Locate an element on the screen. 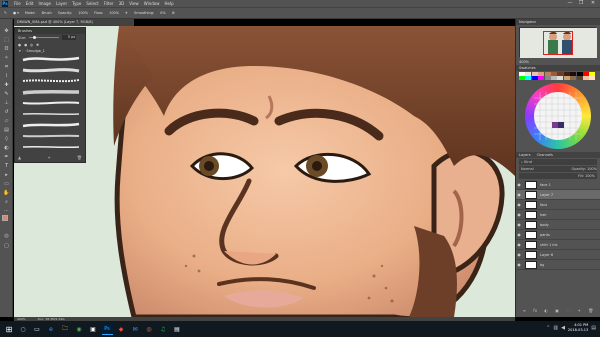 The width and height of the screenshot is (600, 337). tray-expand-icon: ⌃ is located at coordinates (548, 328).